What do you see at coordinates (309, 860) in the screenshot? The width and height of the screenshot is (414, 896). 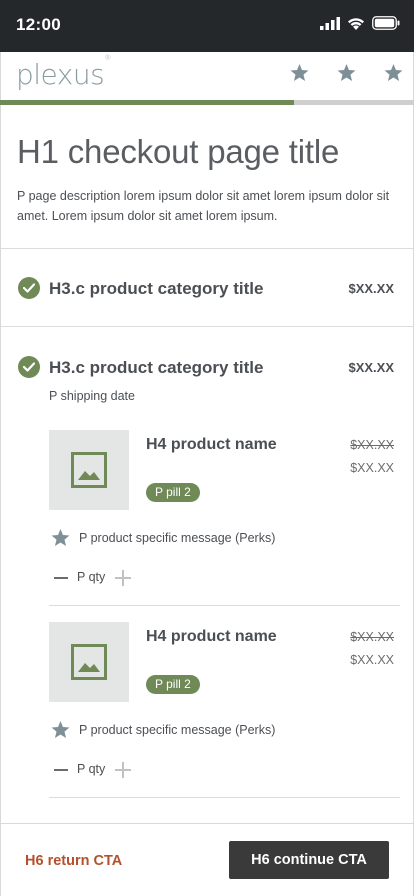 I see `continue-button: H6 continue CTA` at bounding box center [309, 860].